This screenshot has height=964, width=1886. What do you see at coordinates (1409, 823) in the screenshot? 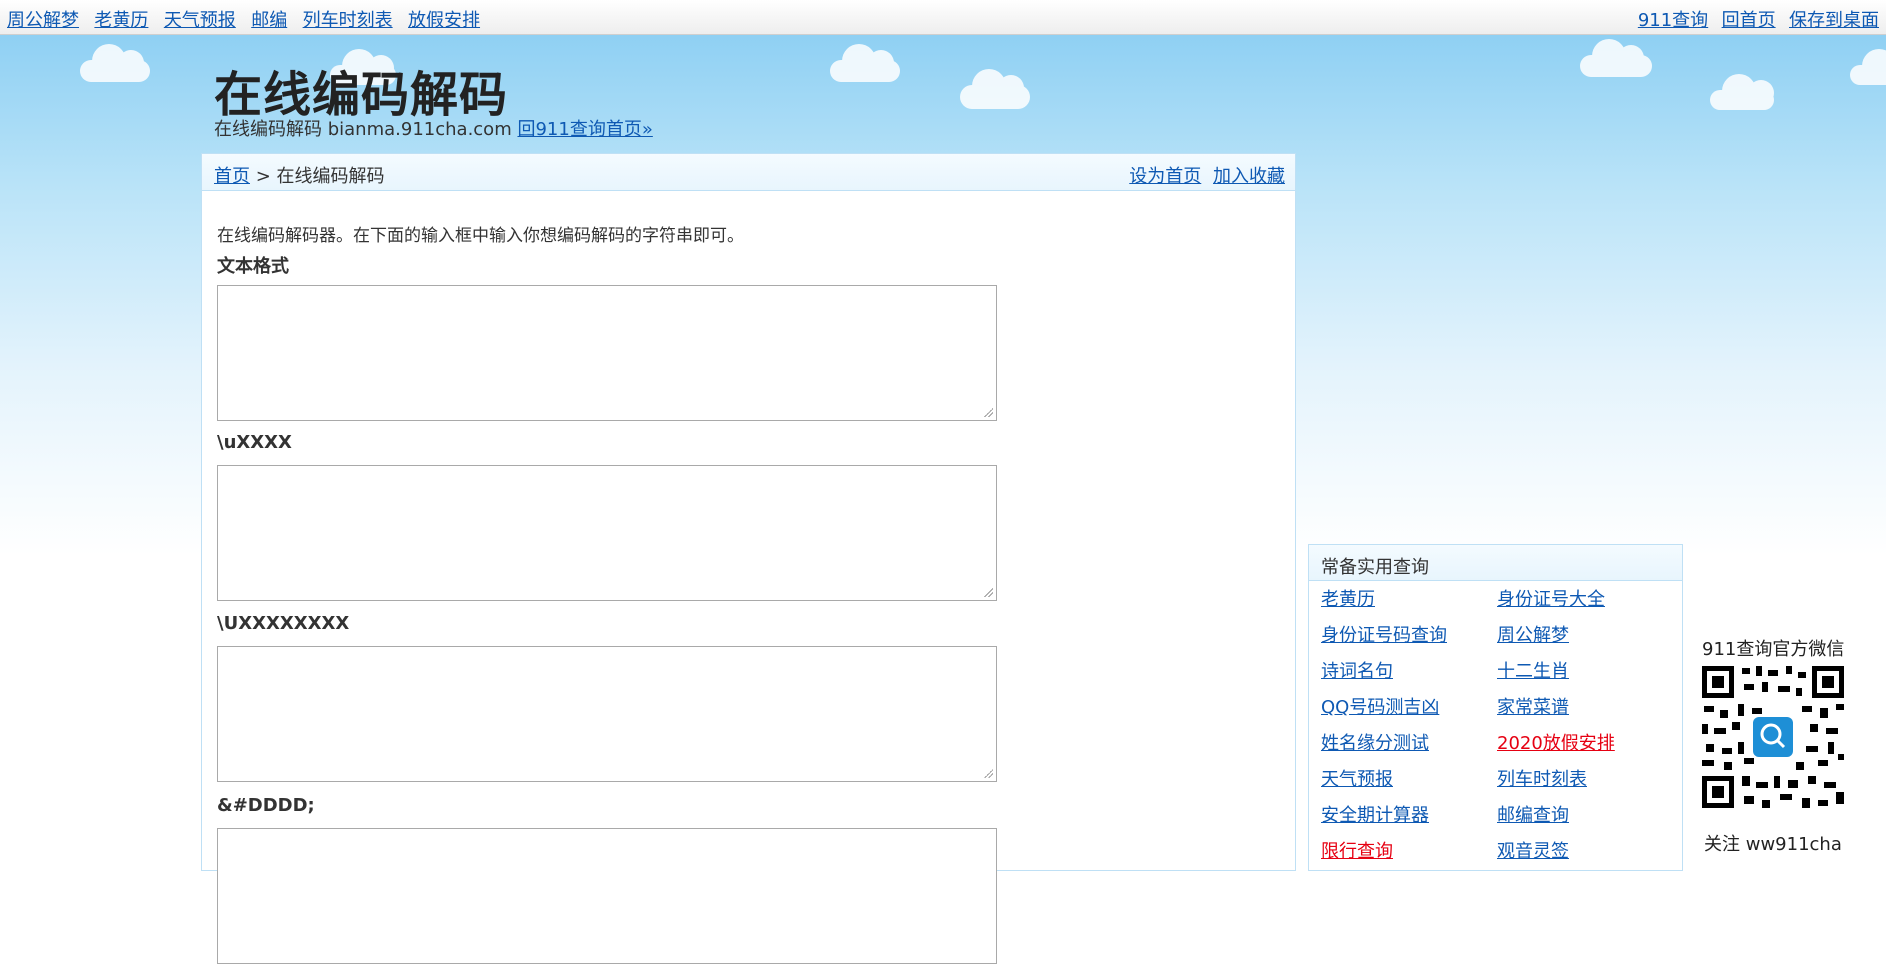
I see `sidebar-link: 安全期计算器` at bounding box center [1409, 823].